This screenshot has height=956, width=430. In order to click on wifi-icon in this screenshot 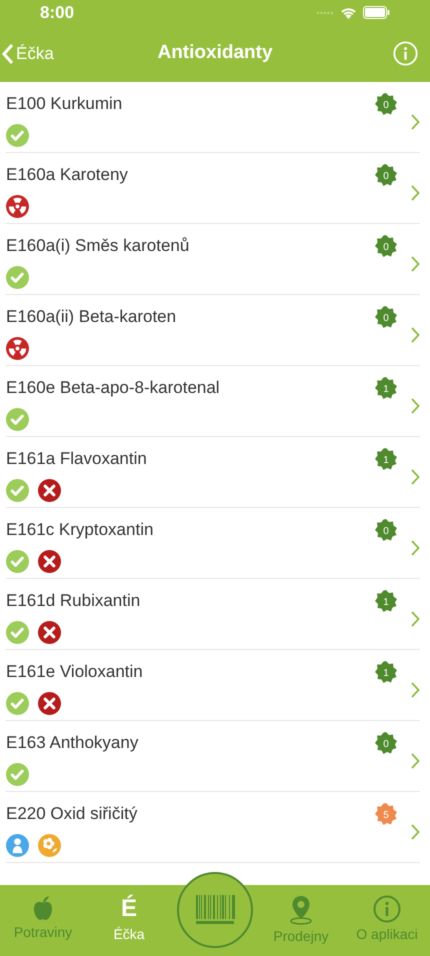, I will do `click(348, 12)`.